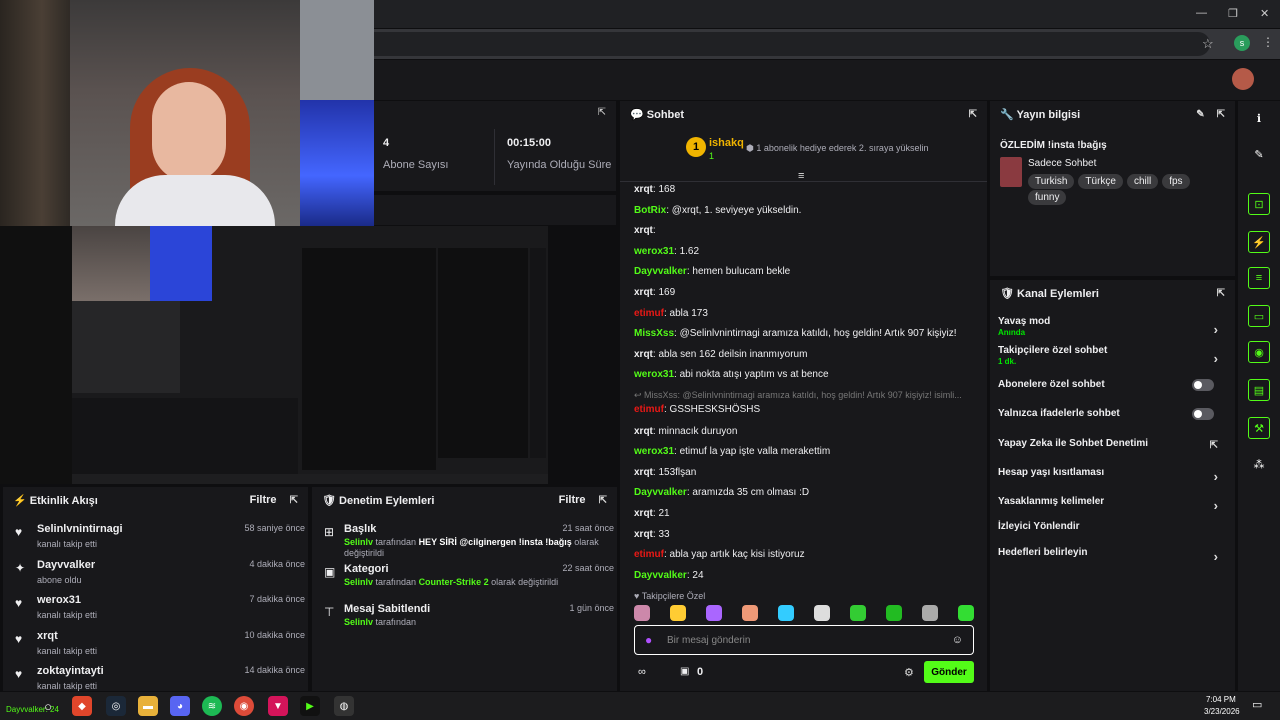  Describe the element at coordinates (1259, 242) in the screenshot. I see `lightning-icon: ⚡` at that location.